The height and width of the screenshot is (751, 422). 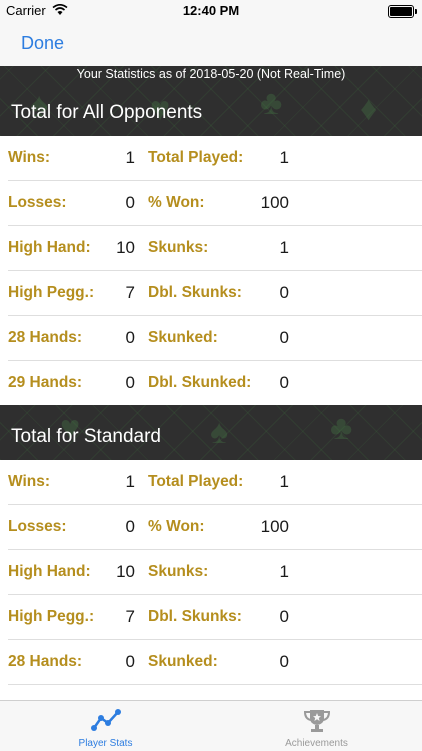 I want to click on tab-player-stats: Player Stats, so click(x=105, y=726).